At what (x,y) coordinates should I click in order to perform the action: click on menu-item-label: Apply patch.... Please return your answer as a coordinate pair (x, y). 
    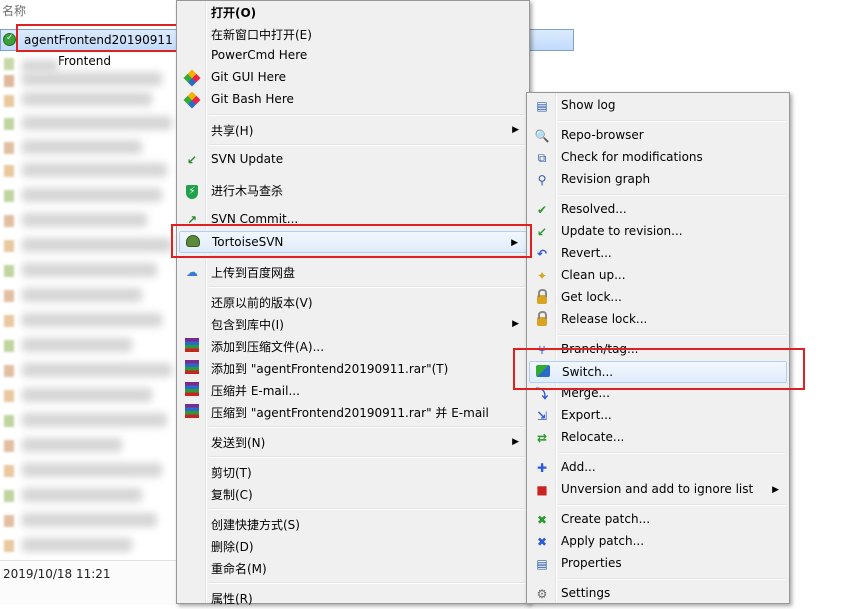
    Looking at the image, I should click on (603, 541).